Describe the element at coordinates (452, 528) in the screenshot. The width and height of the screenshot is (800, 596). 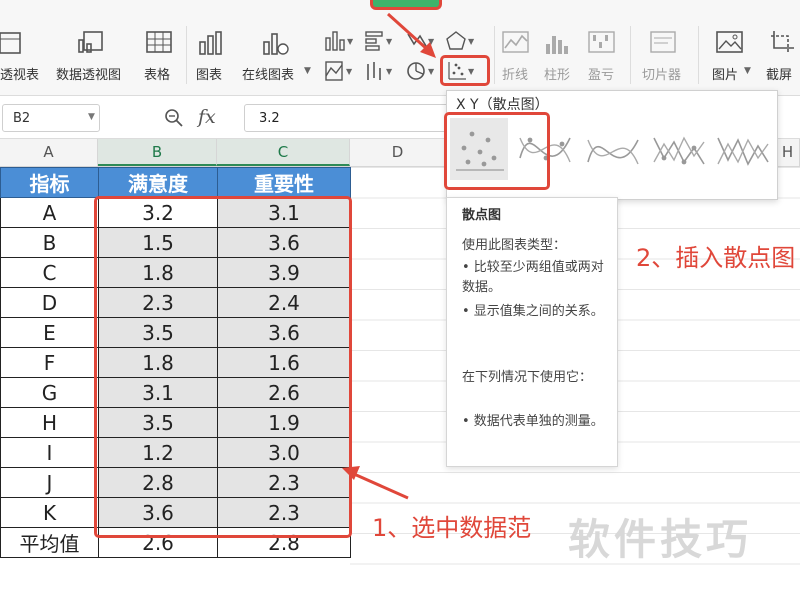
I see `step1-annotation: 1、选中数据范` at that location.